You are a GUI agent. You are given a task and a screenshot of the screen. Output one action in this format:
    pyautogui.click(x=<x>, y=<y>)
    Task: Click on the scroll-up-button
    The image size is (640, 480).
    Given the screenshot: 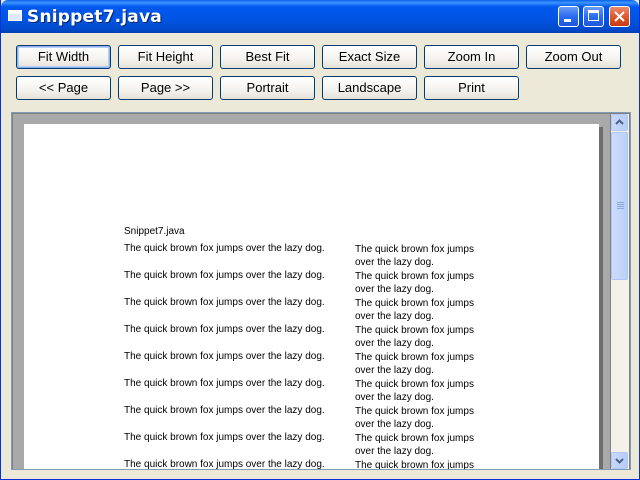 What is the action you would take?
    pyautogui.click(x=619, y=122)
    